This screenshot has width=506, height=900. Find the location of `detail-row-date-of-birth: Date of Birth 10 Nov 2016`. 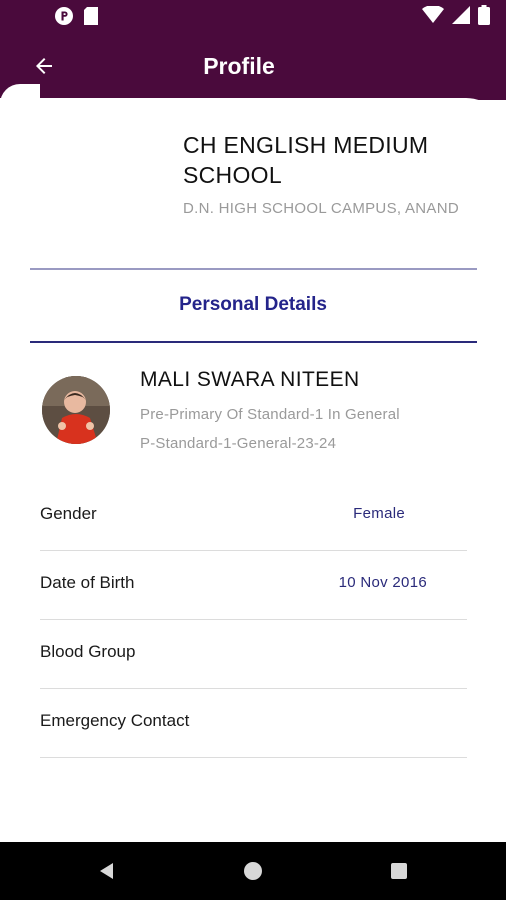

detail-row-date-of-birth: Date of Birth 10 Nov 2016 is located at coordinates (253, 585).